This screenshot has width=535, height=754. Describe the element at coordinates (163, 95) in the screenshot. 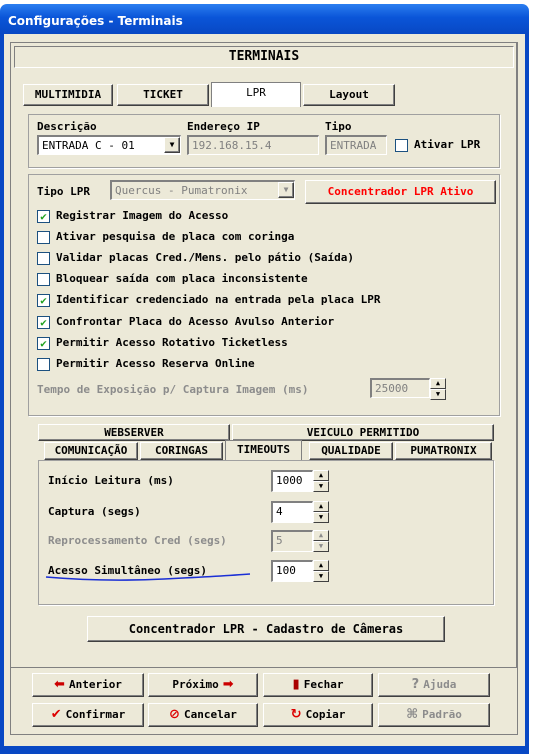

I see `tab-ticket: TICKET` at that location.